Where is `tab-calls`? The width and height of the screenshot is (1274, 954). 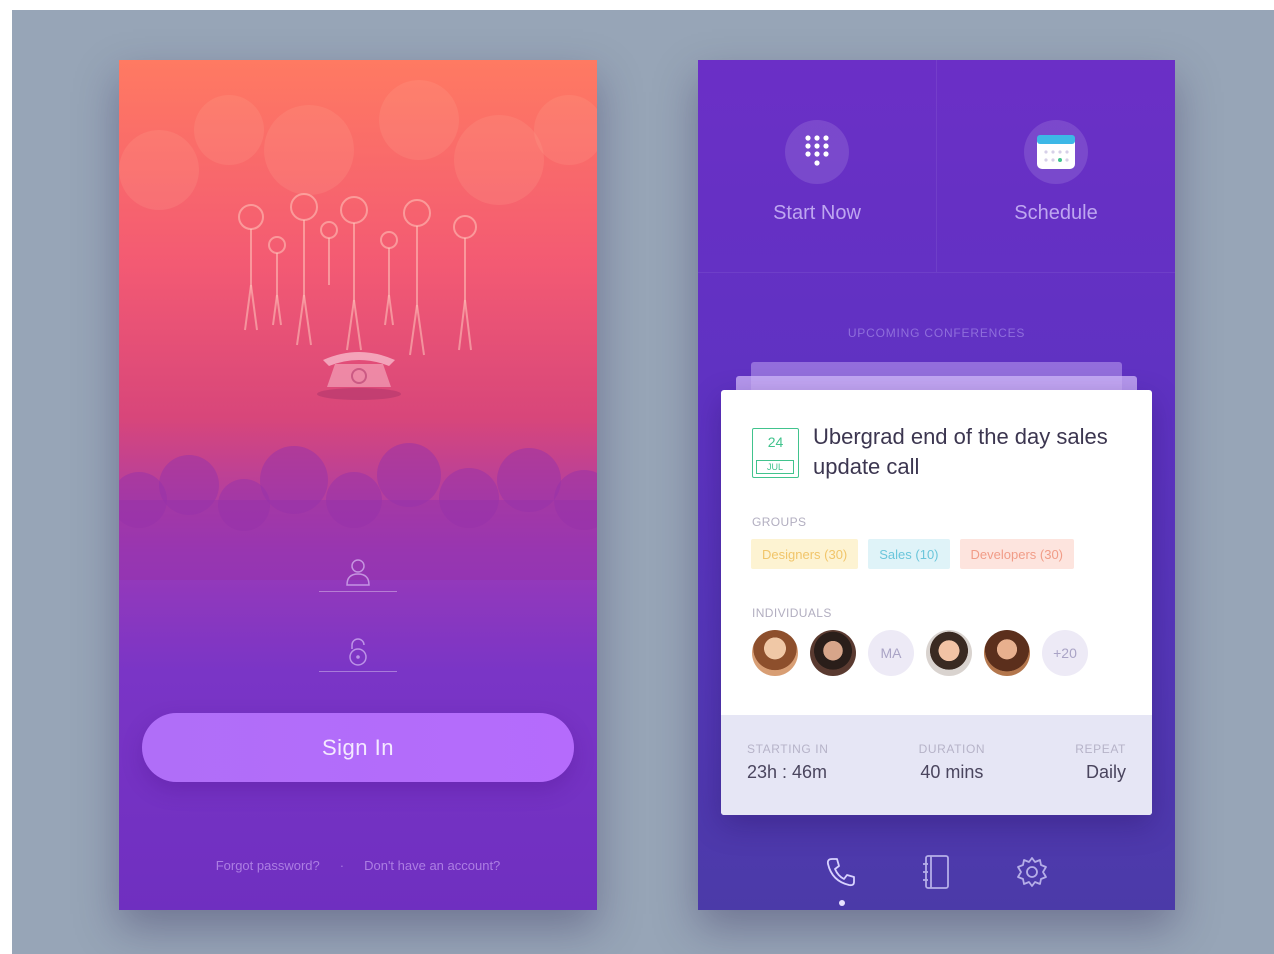
tab-calls is located at coordinates (841, 879).